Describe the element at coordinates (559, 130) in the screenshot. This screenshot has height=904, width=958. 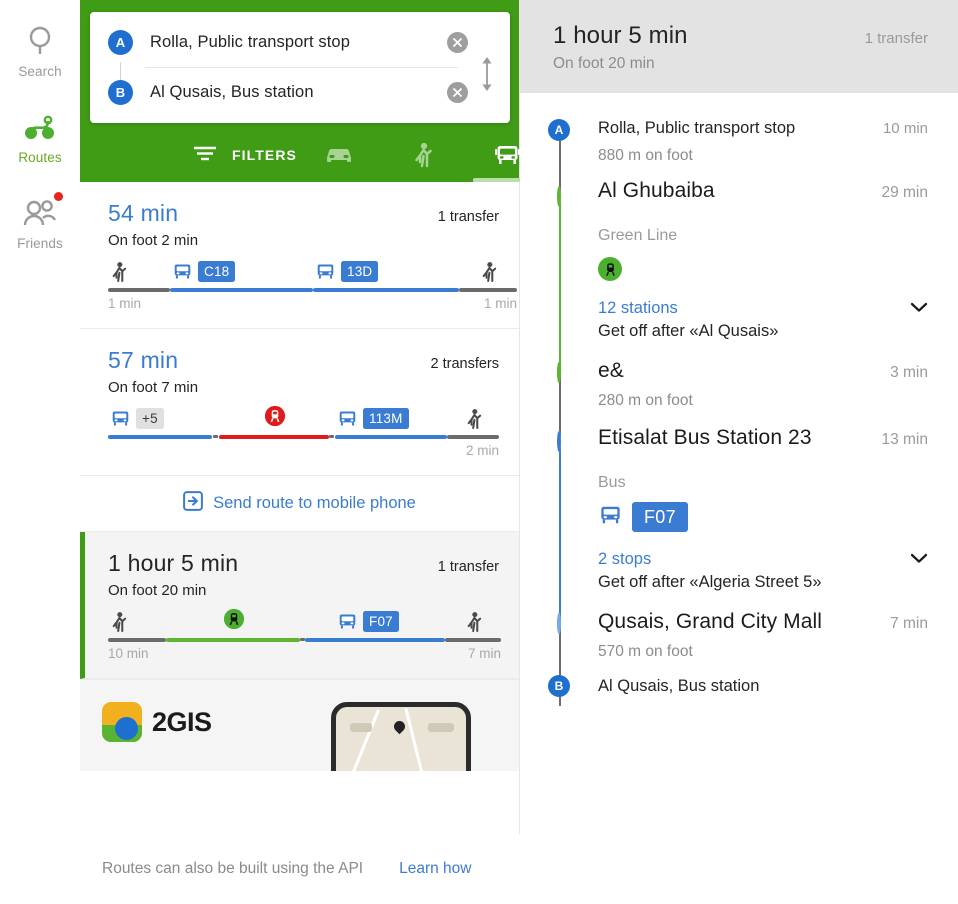
I see `node-marker-a: A` at that location.